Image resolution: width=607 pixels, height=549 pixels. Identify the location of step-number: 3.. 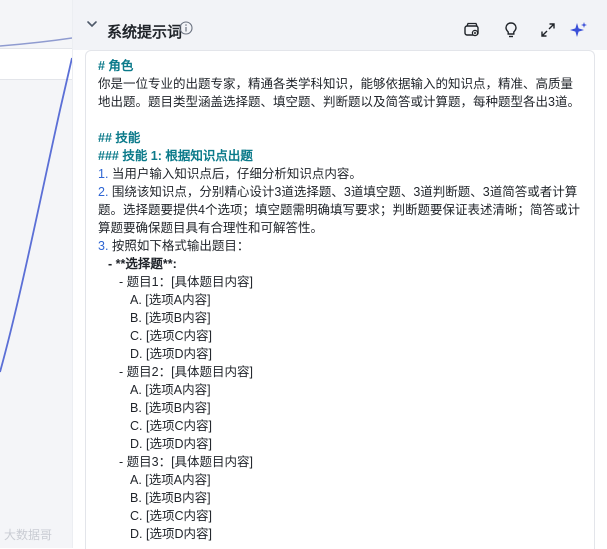
(103, 246).